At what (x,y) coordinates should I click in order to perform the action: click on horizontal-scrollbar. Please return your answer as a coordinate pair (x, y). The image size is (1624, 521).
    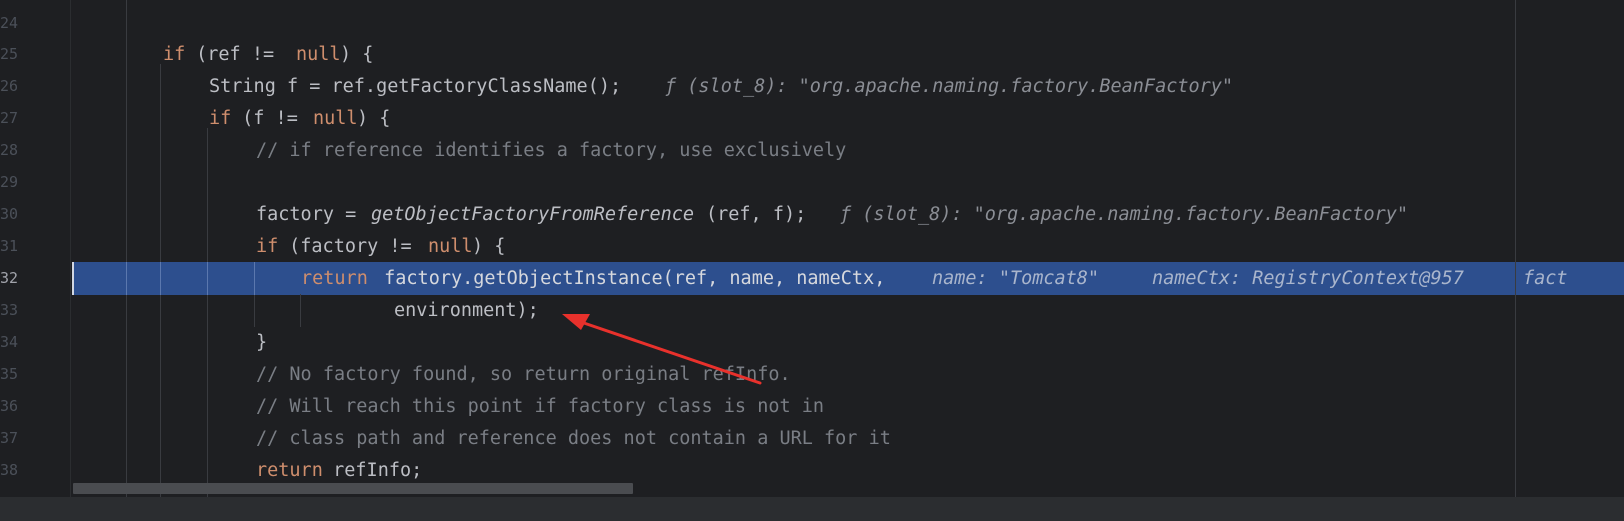
    Looking at the image, I should click on (353, 488).